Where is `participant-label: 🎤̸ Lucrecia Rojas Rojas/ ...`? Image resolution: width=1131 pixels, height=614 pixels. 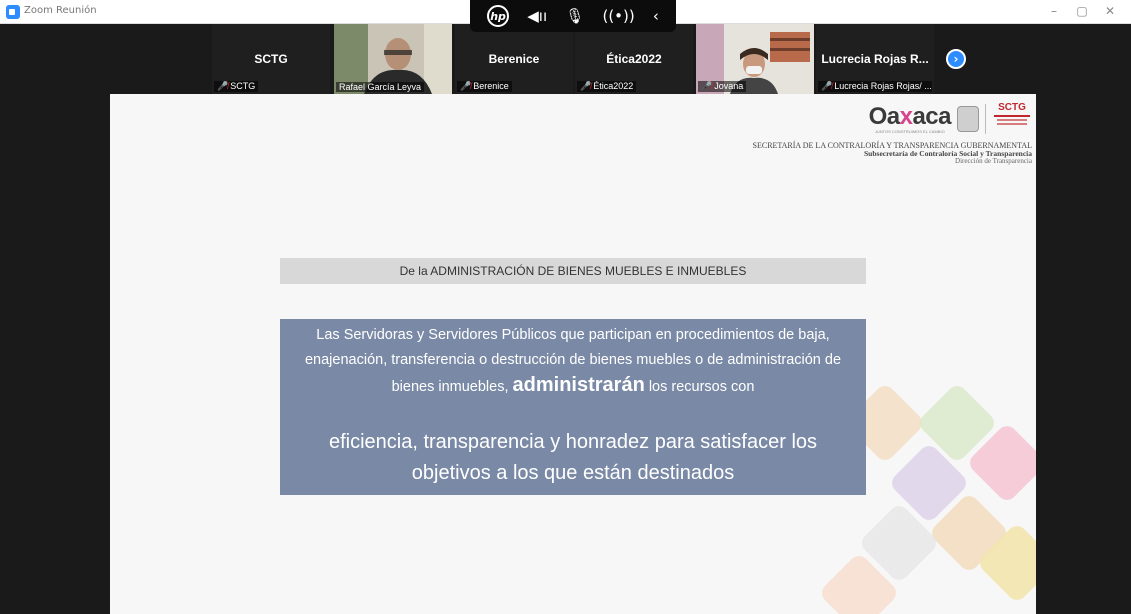 participant-label: 🎤̸ Lucrecia Rojas Rojas/ ... is located at coordinates (875, 86).